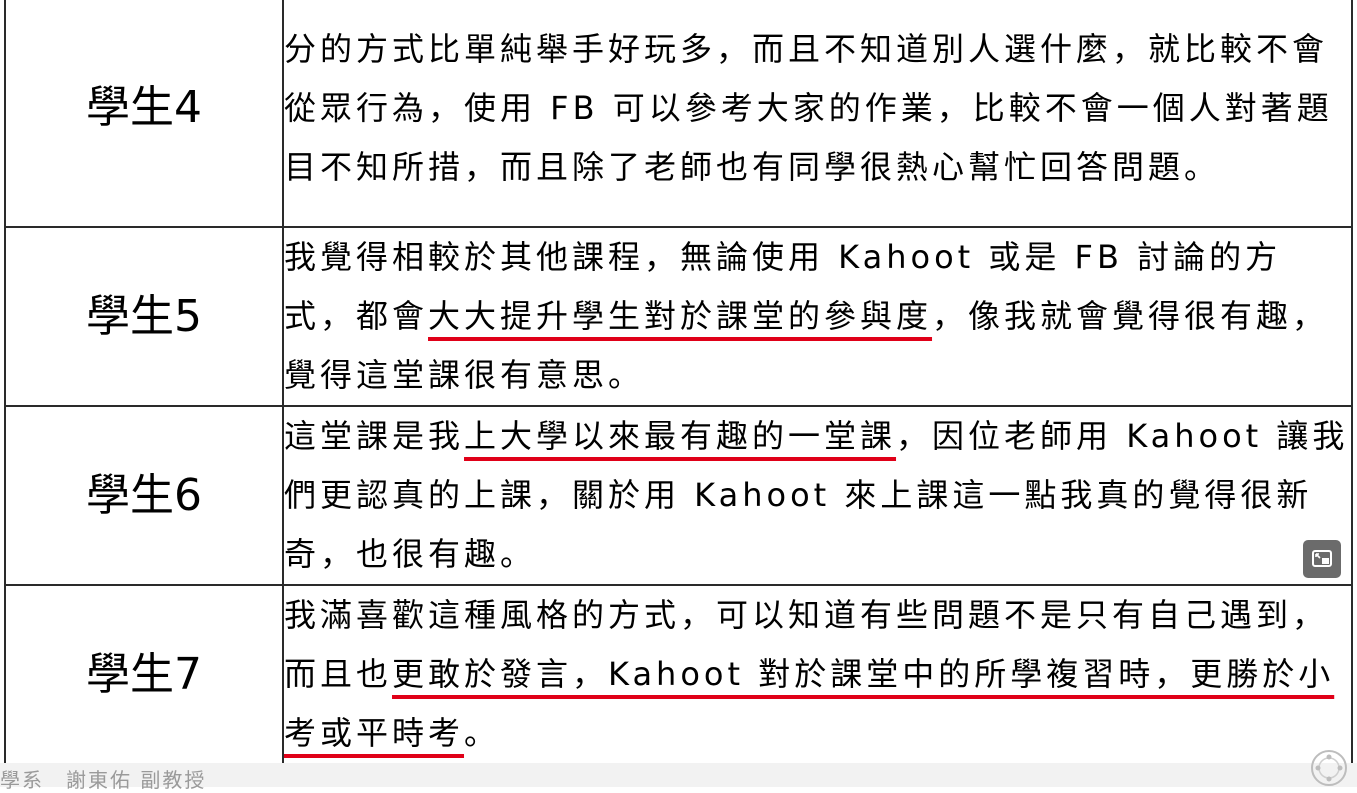 Image resolution: width=1357 pixels, height=793 pixels. Describe the element at coordinates (144, 114) in the screenshot. I see `student-label: 學生4` at that location.